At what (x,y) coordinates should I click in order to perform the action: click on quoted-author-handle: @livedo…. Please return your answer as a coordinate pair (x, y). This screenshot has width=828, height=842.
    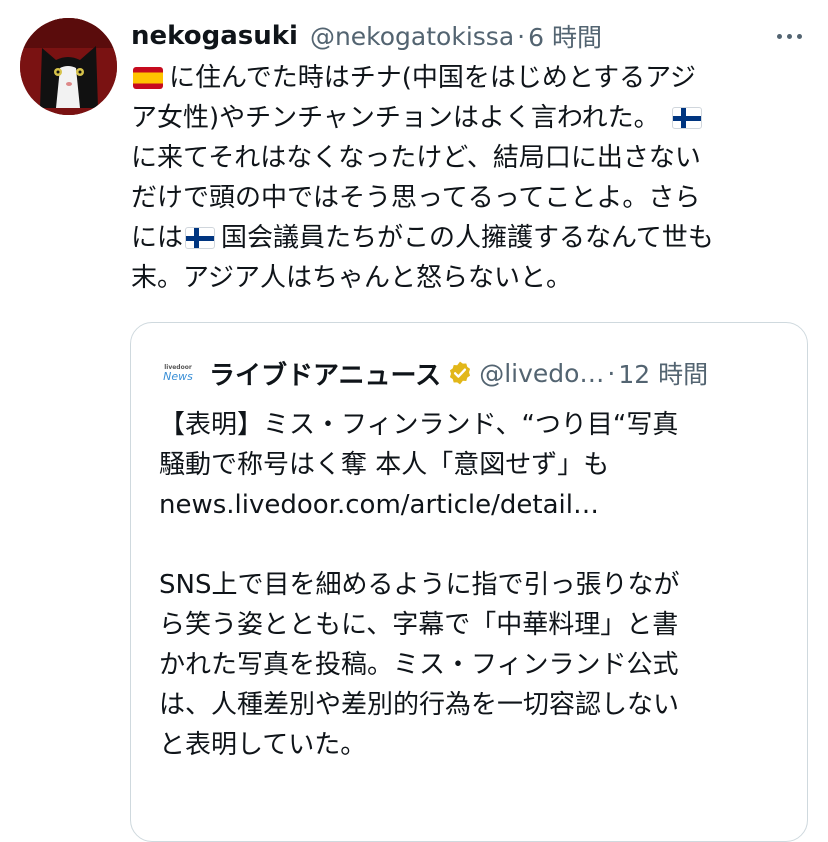
    Looking at the image, I should click on (541, 373).